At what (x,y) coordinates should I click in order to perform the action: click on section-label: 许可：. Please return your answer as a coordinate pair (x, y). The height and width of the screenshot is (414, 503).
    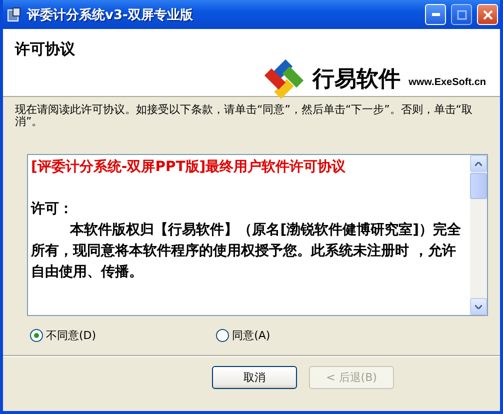
    Looking at the image, I should click on (52, 209).